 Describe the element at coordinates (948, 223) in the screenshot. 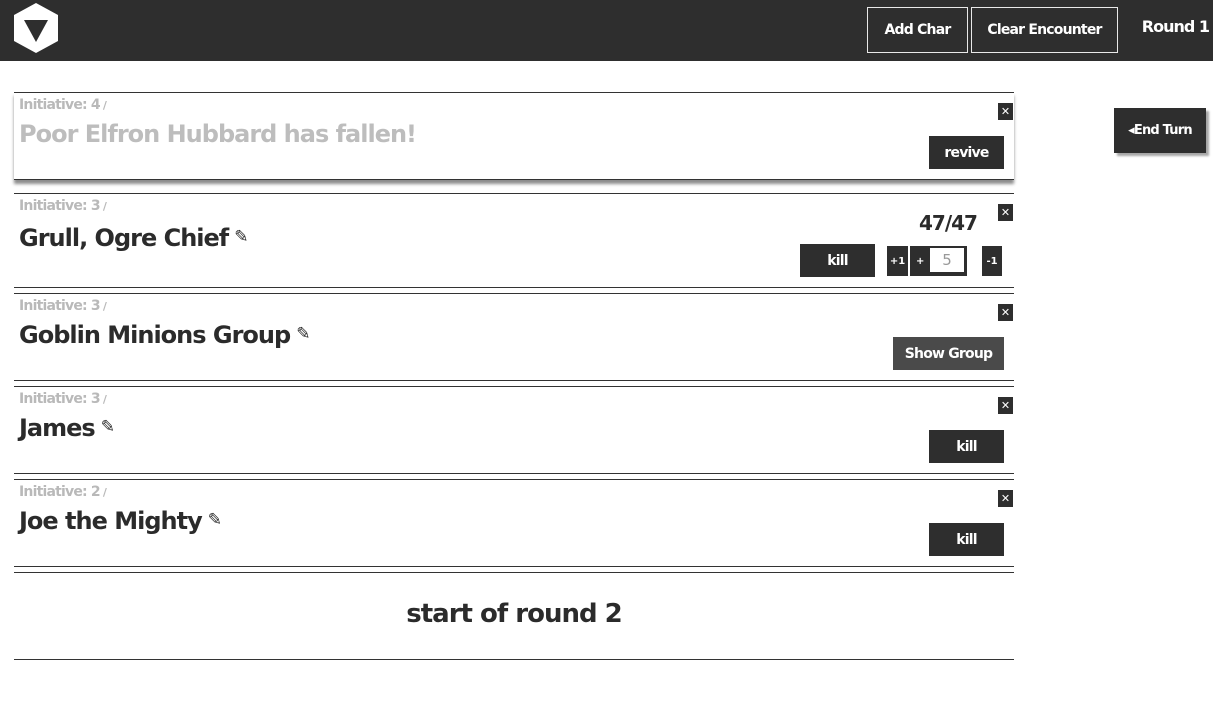

I see `hp-display: 47/47` at that location.